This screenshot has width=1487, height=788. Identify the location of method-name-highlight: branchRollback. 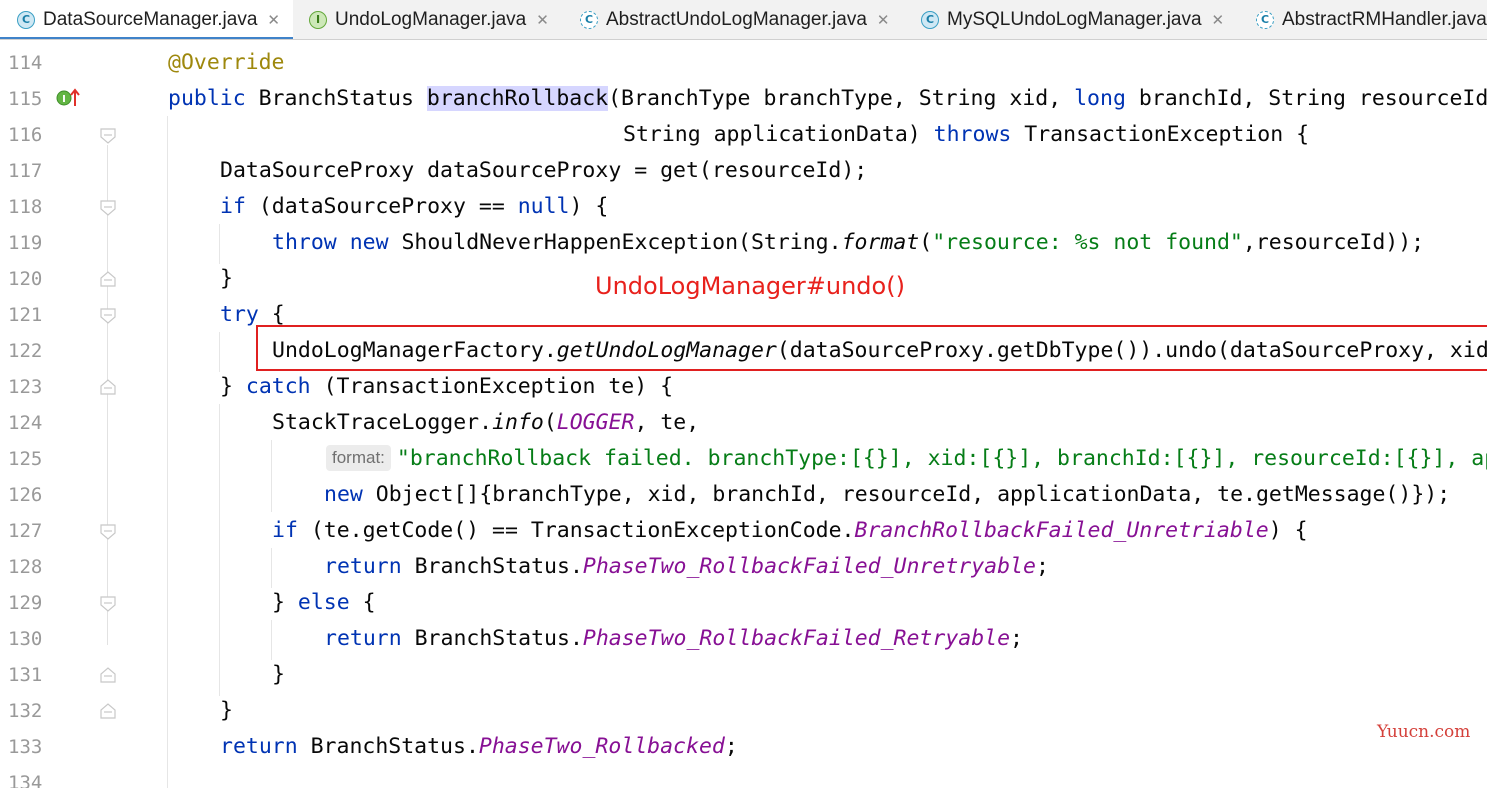
(517, 98).